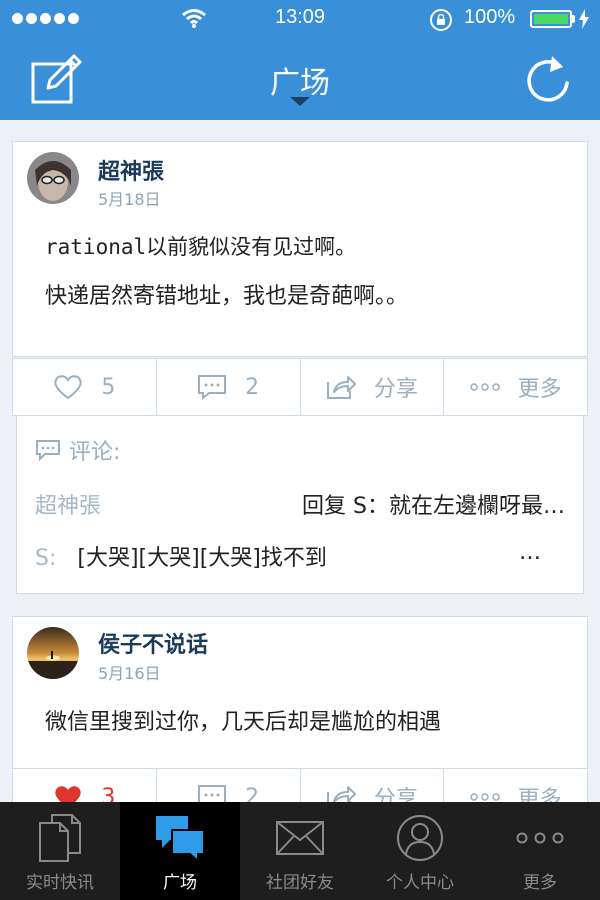 This screenshot has height=900, width=600. I want to click on battery-percent: 100%, so click(490, 17).